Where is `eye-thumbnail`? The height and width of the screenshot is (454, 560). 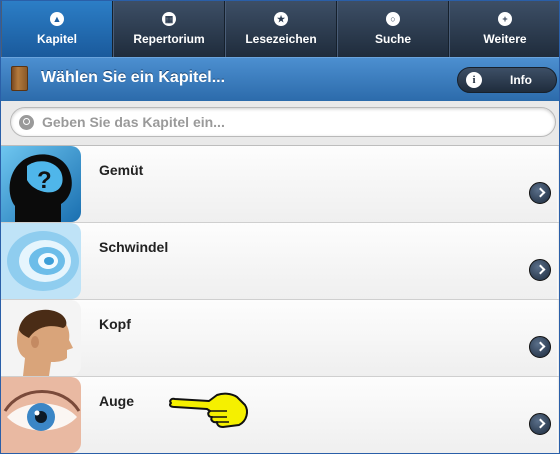 eye-thumbnail is located at coordinates (41, 415).